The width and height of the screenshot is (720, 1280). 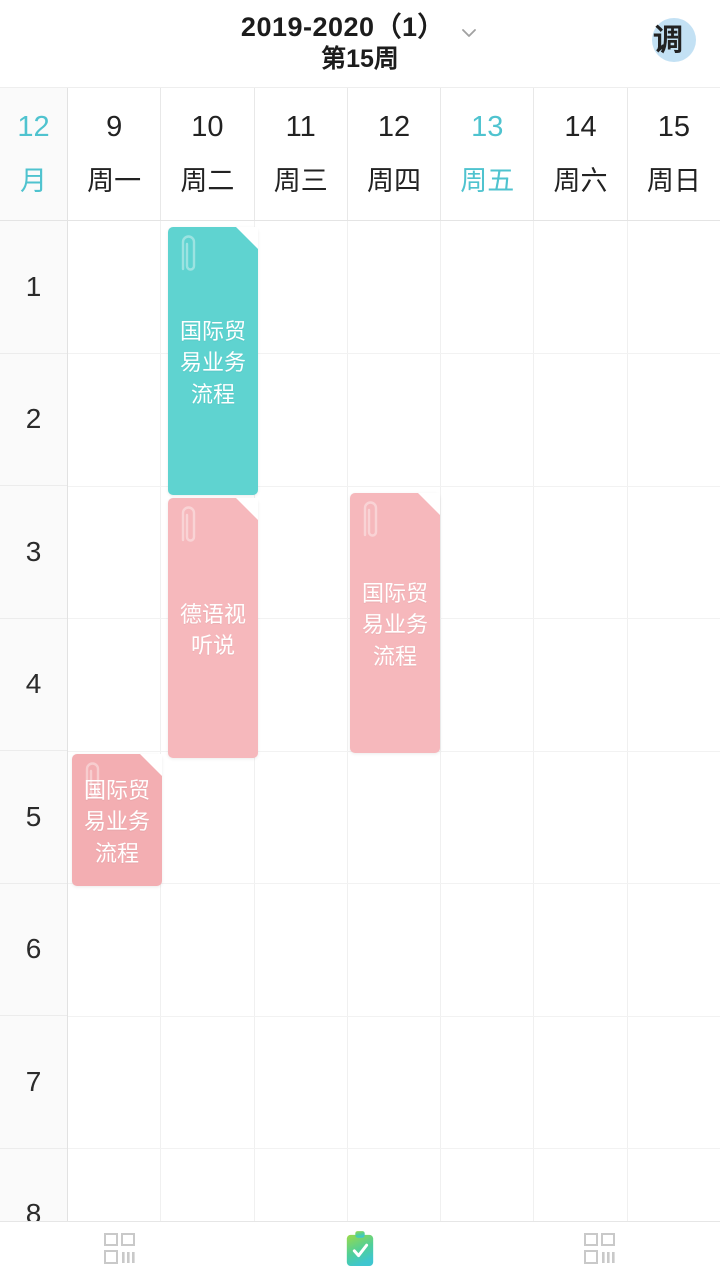 What do you see at coordinates (207, 127) in the screenshot?
I see `day-date: 10` at bounding box center [207, 127].